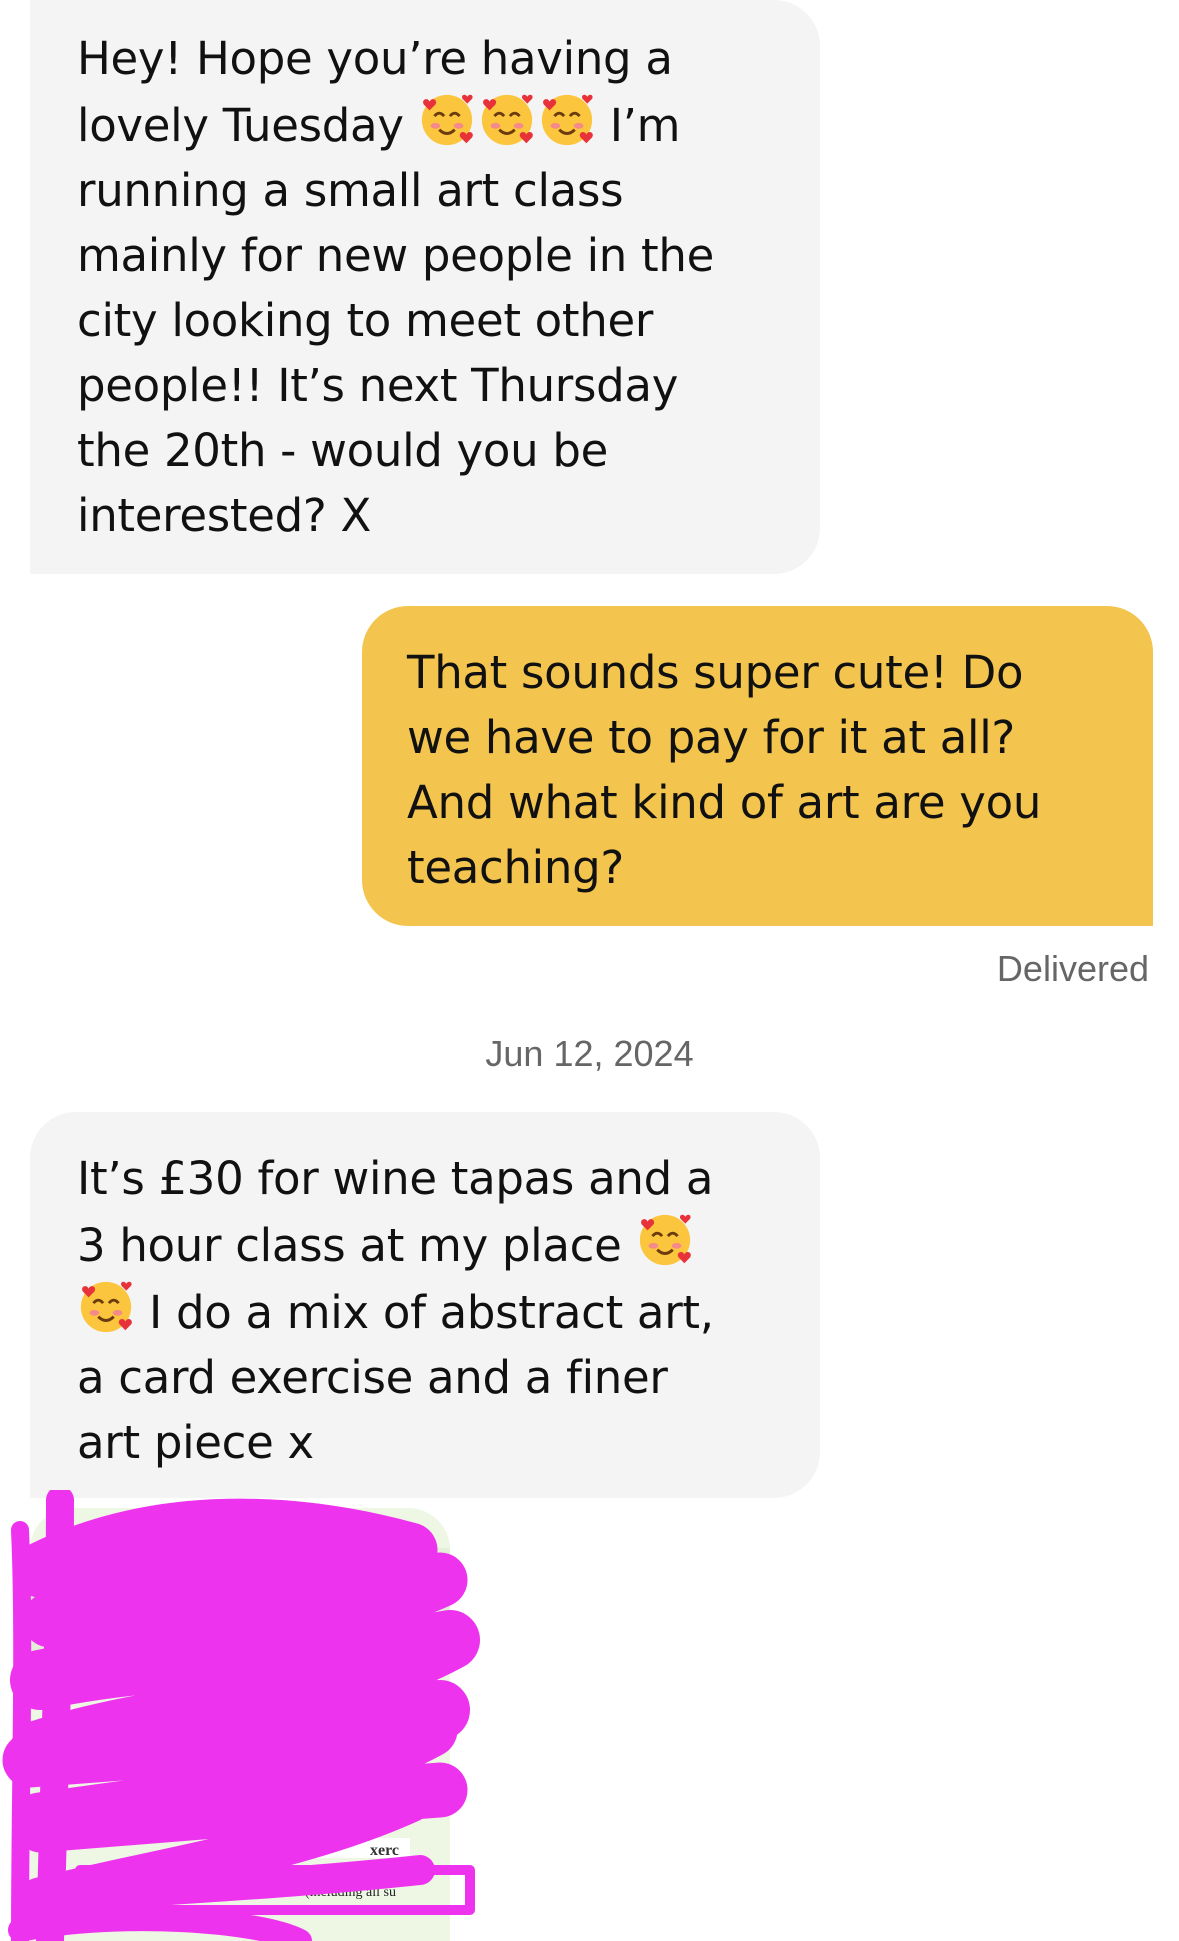  What do you see at coordinates (224, 515) in the screenshot?
I see `message-line: interested? X` at bounding box center [224, 515].